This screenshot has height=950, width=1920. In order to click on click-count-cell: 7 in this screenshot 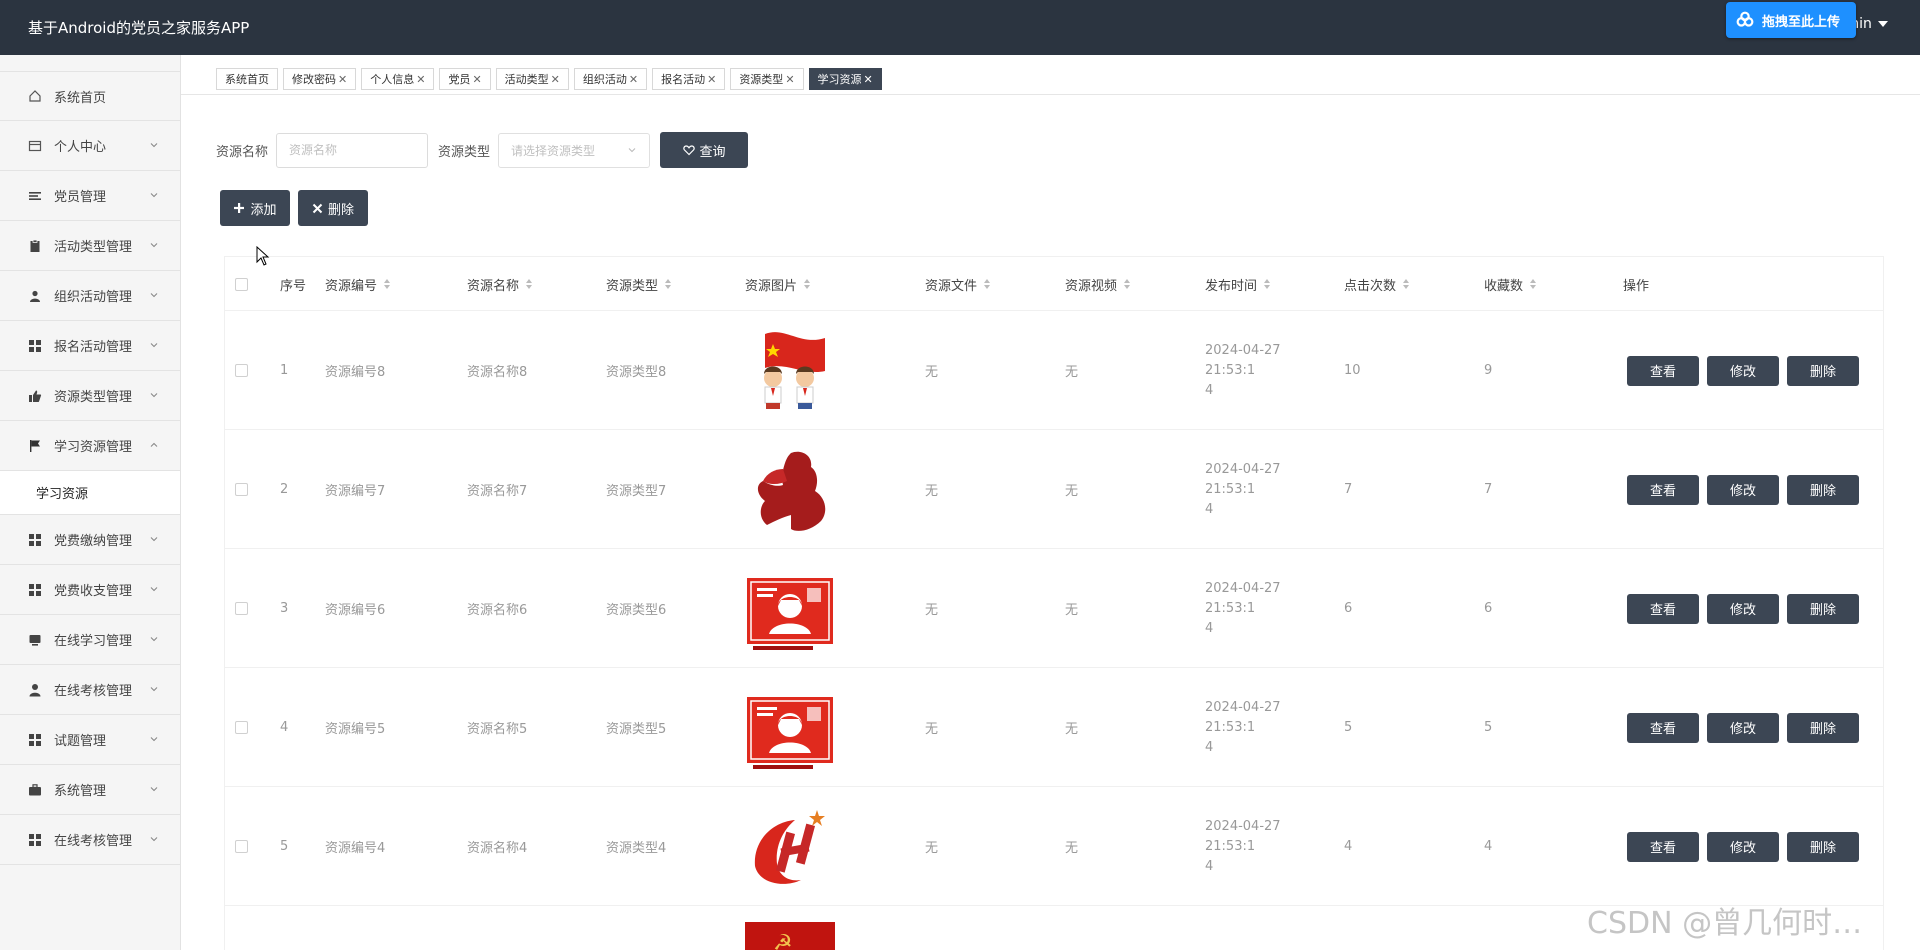, I will do `click(1348, 489)`.